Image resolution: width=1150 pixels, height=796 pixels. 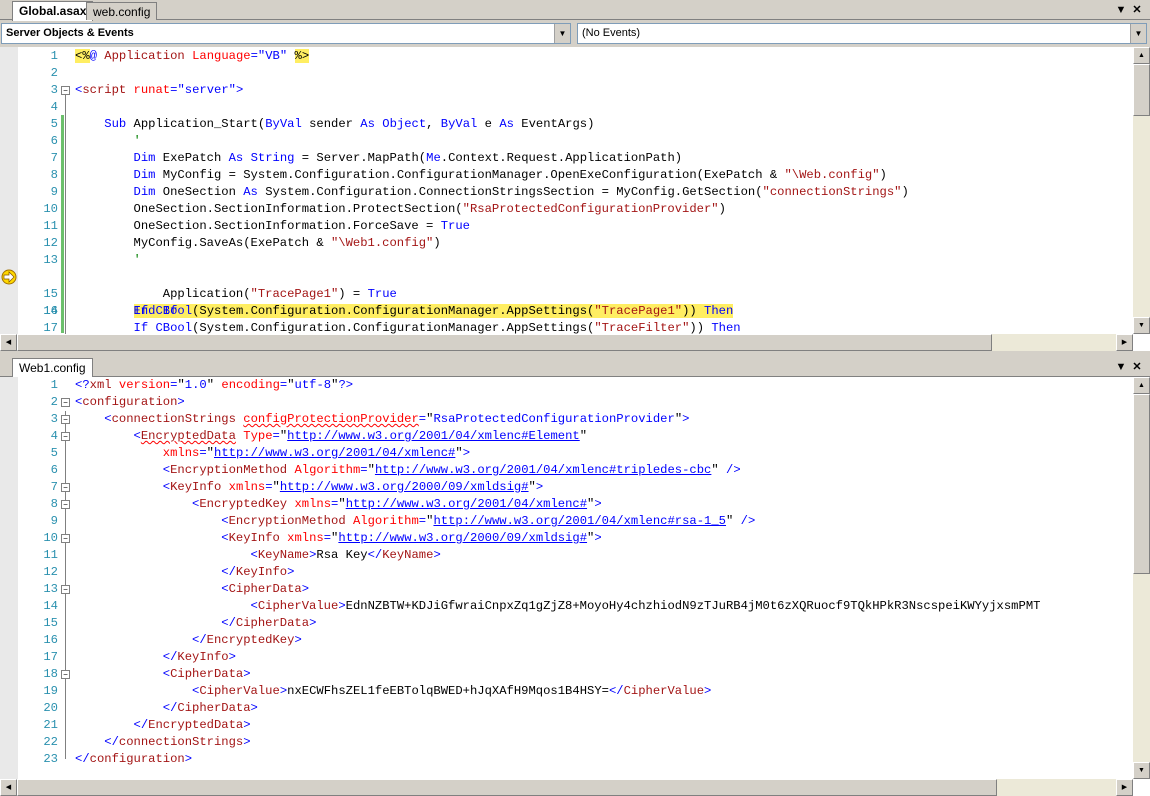 What do you see at coordinates (54, 124) in the screenshot?
I see `line-number: 5` at bounding box center [54, 124].